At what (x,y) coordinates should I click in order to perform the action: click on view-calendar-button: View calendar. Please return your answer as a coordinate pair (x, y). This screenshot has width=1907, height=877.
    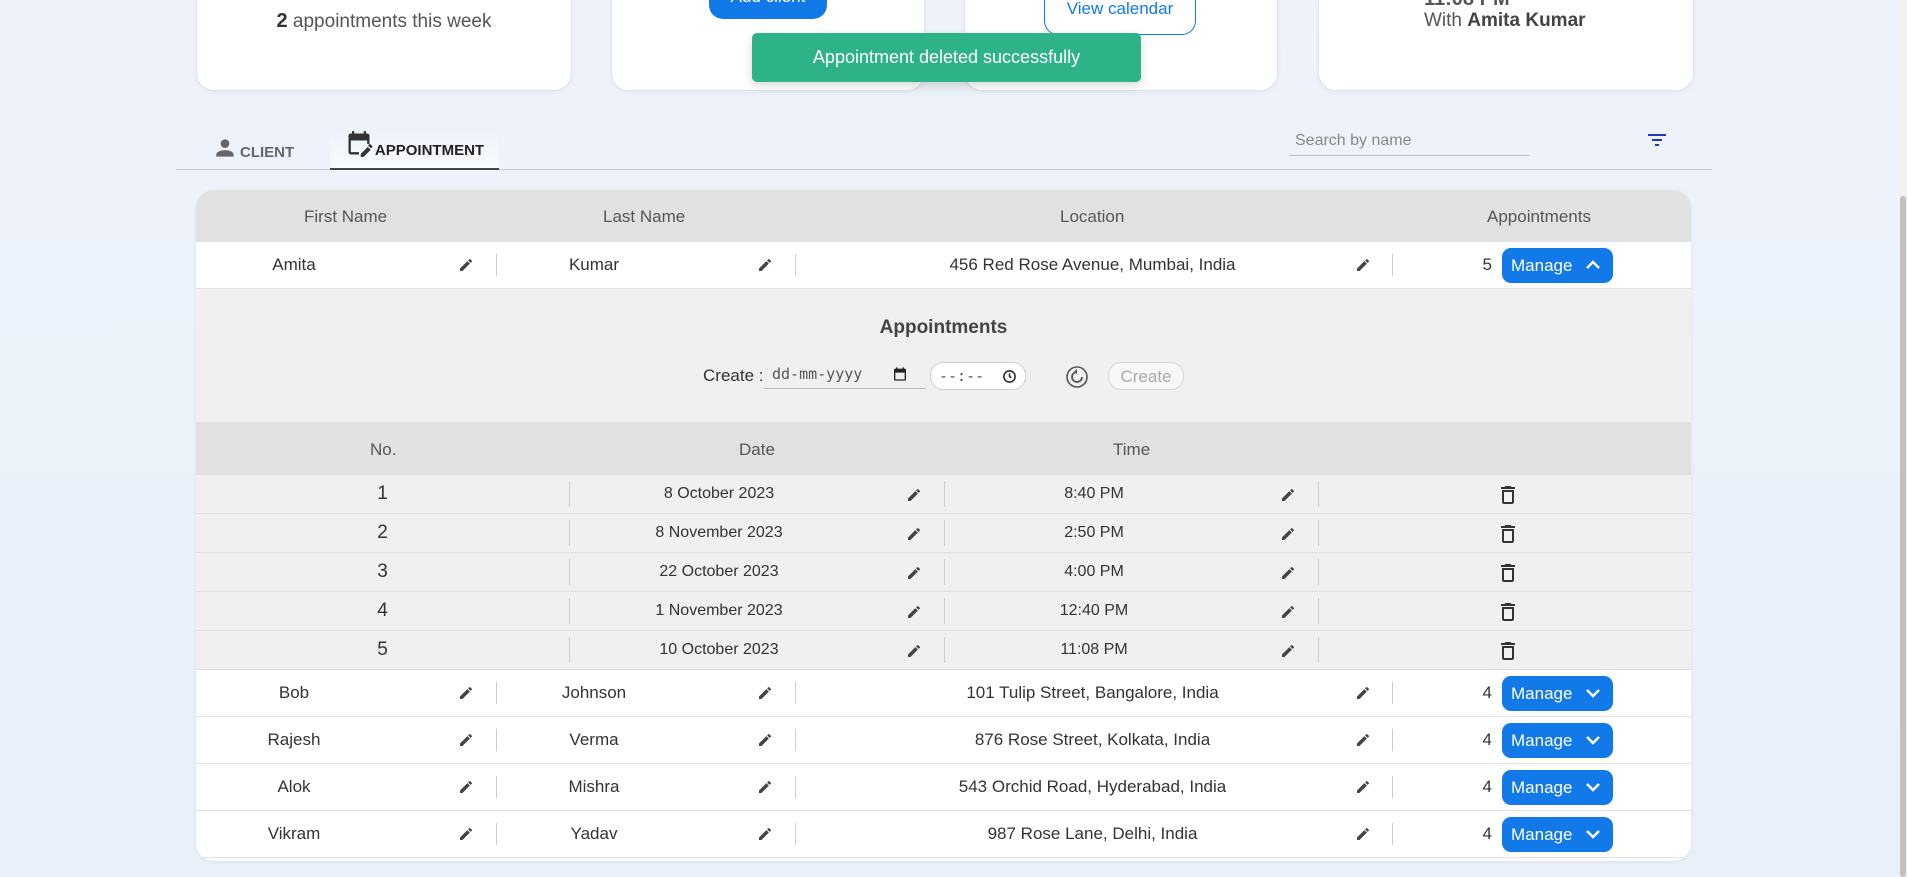
    Looking at the image, I should click on (1120, 17).